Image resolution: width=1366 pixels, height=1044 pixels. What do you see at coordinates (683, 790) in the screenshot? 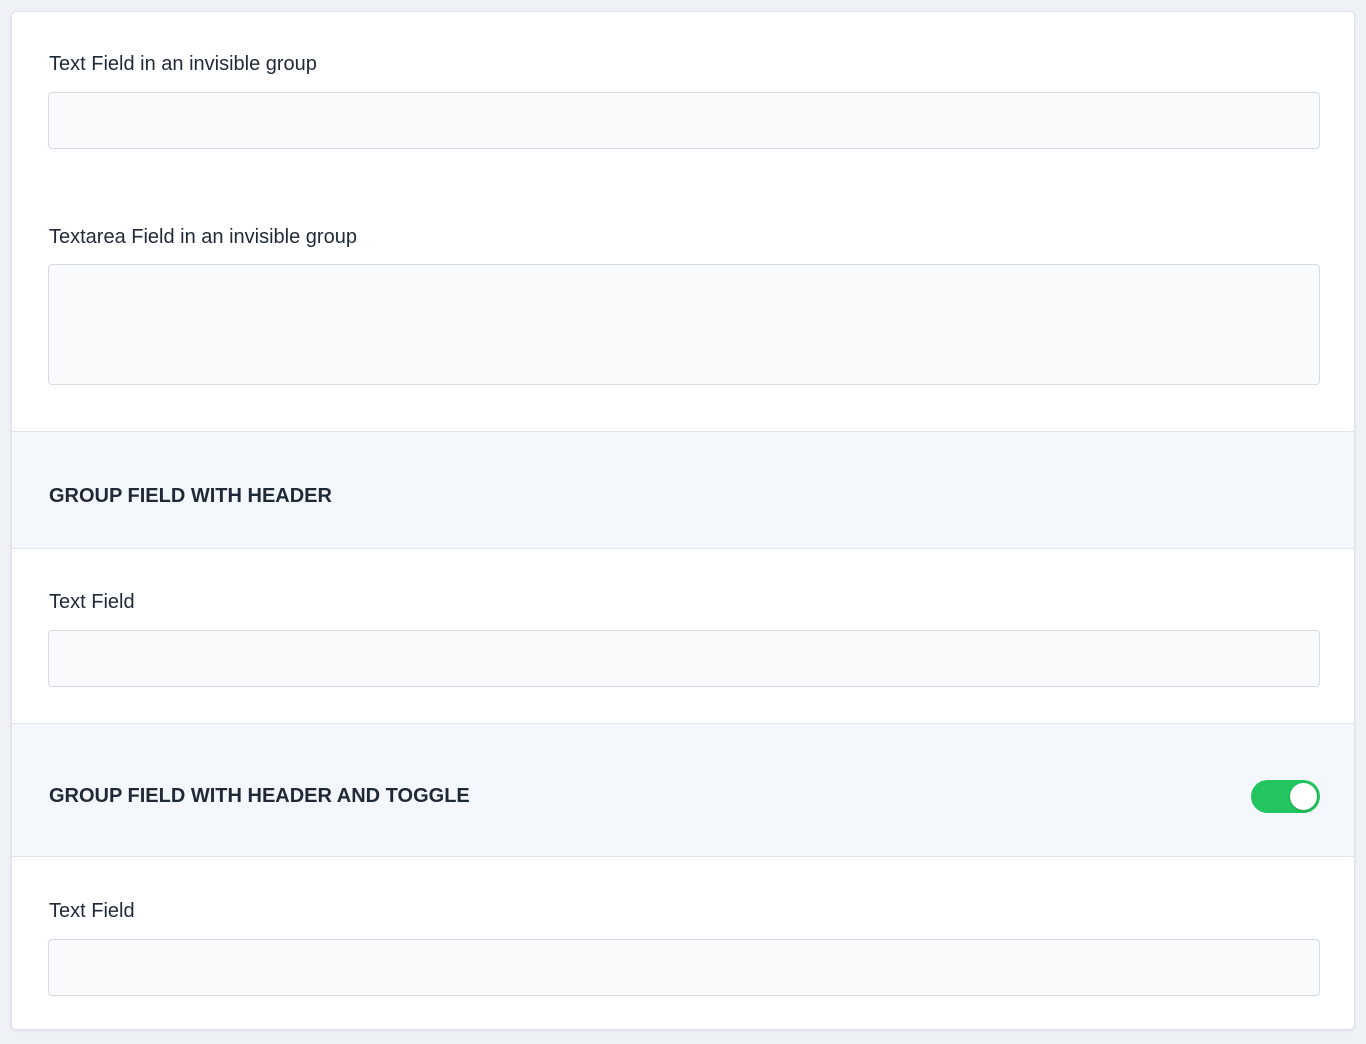
I see `group-header-2: GROUP FIELD WITH HEADER AND TOGGLE` at bounding box center [683, 790].